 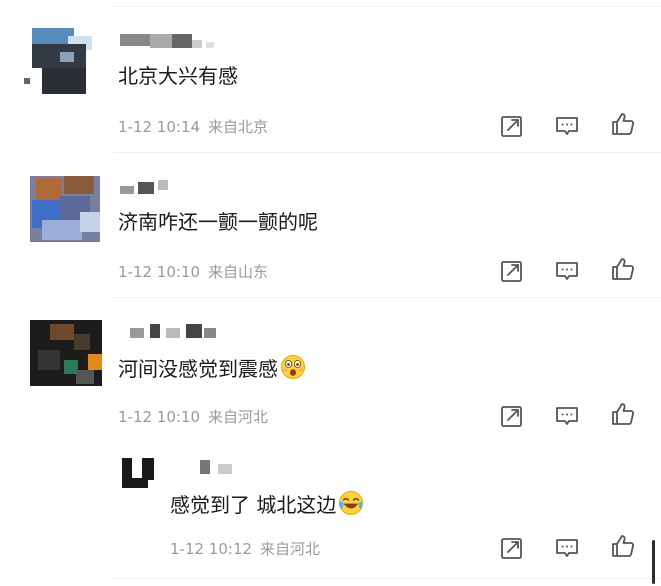 What do you see at coordinates (351, 503) in the screenshot?
I see `laughing-crying-face-emoji` at bounding box center [351, 503].